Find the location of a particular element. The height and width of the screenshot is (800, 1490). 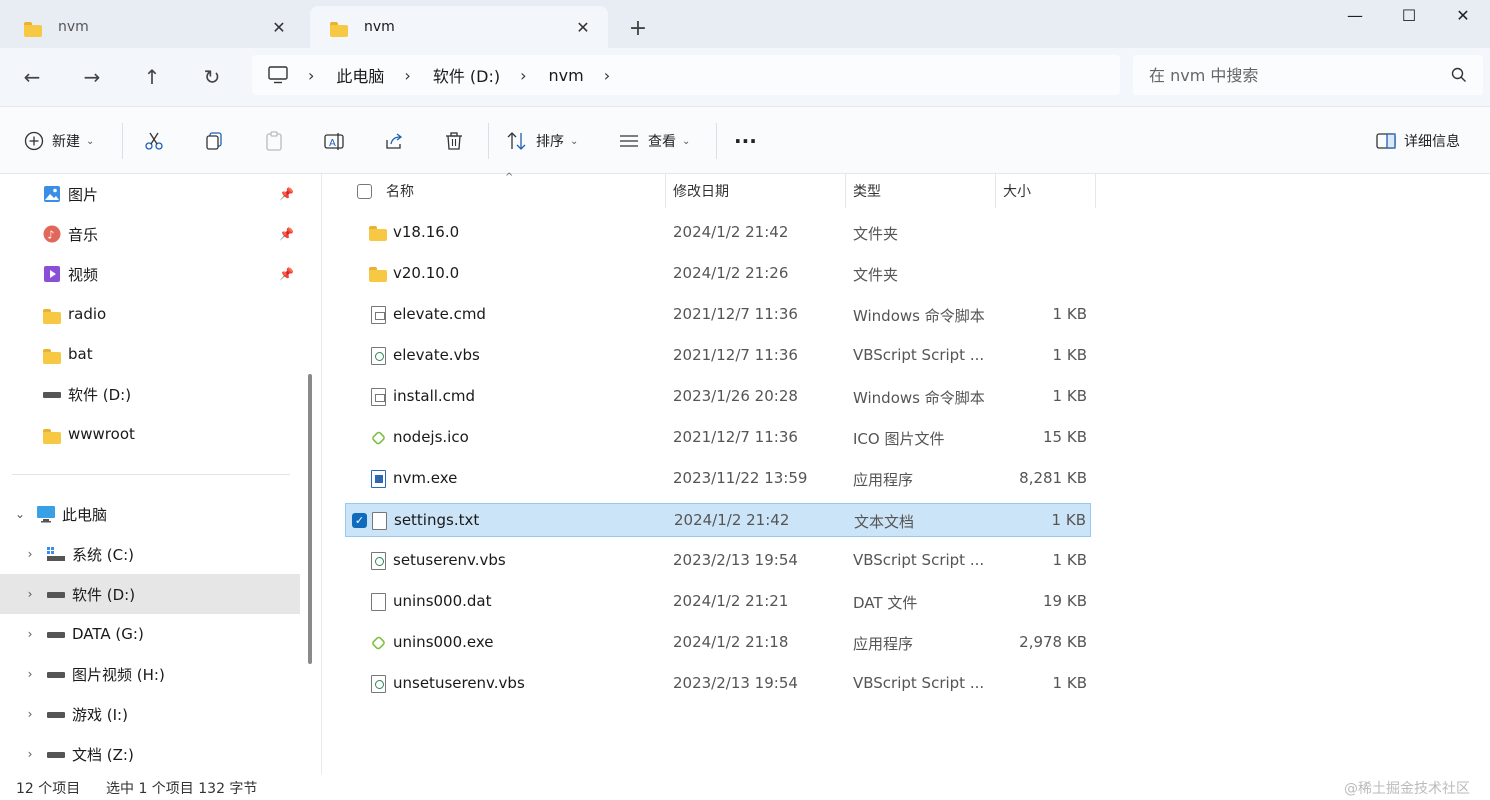

column-header-date: 修改日期 is located at coordinates (701, 191).